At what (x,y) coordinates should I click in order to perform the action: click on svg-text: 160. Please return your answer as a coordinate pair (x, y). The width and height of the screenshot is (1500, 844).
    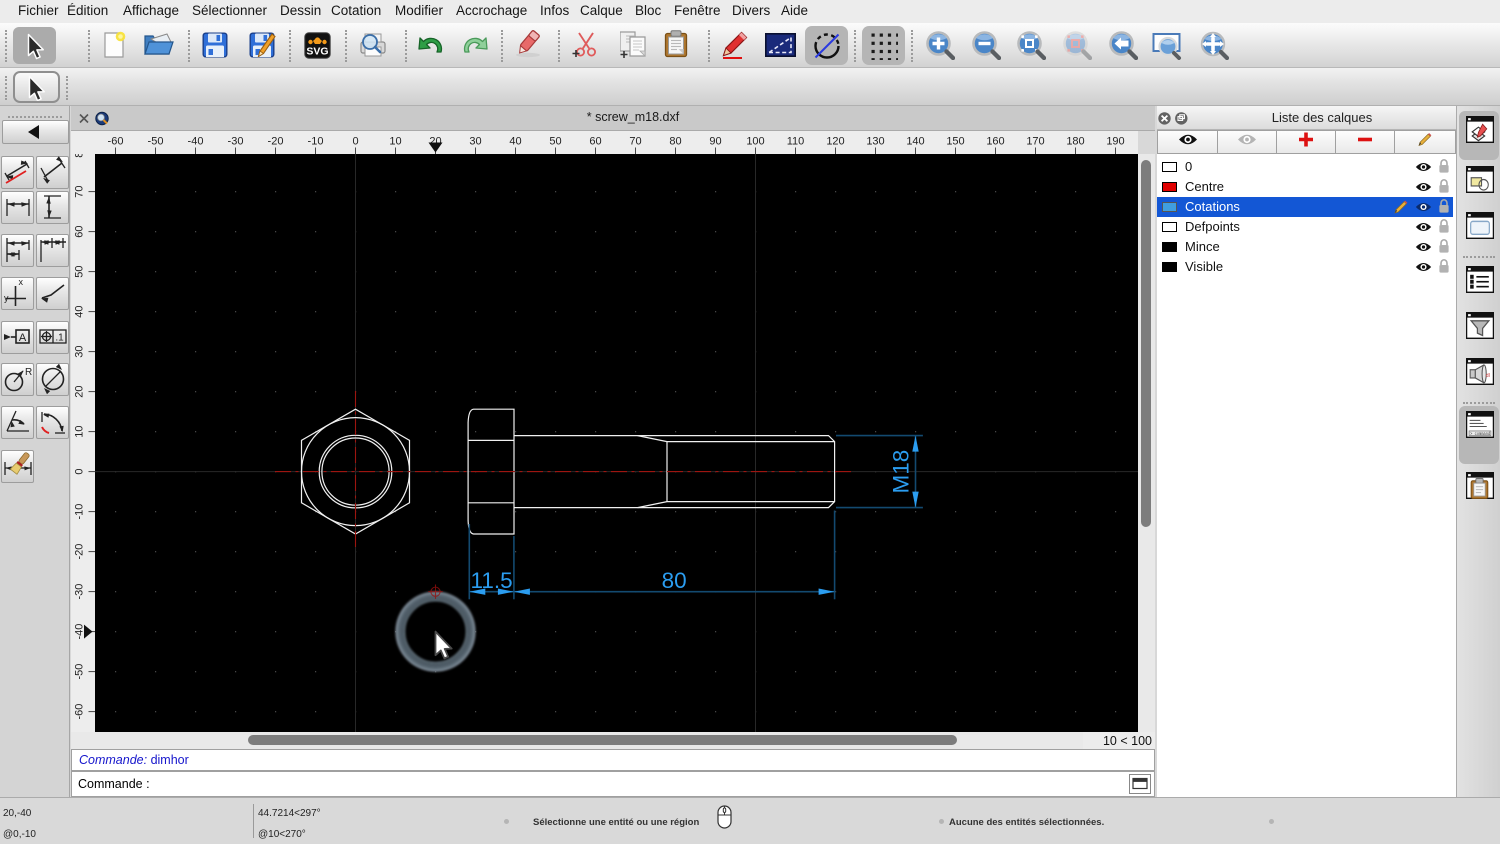
    Looking at the image, I should click on (995, 142).